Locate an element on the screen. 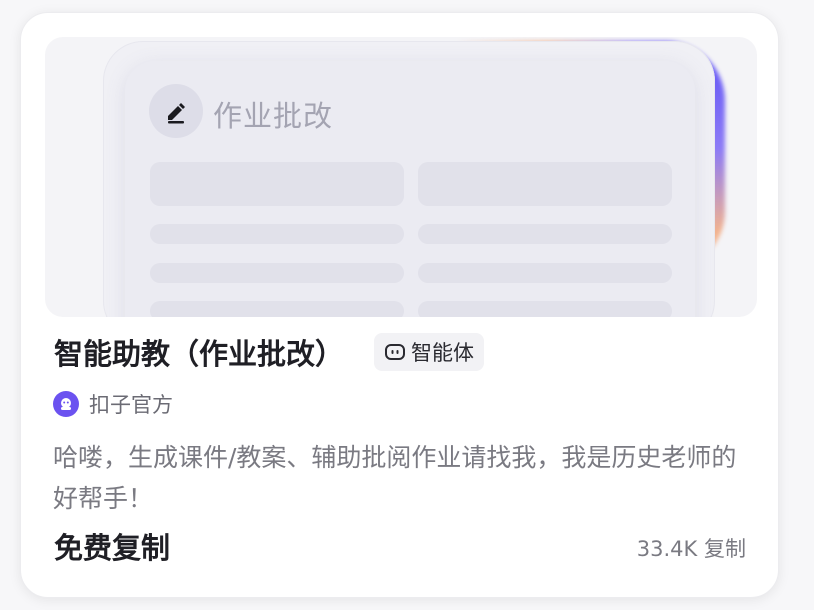  author: 扣子官方 is located at coordinates (113, 404).